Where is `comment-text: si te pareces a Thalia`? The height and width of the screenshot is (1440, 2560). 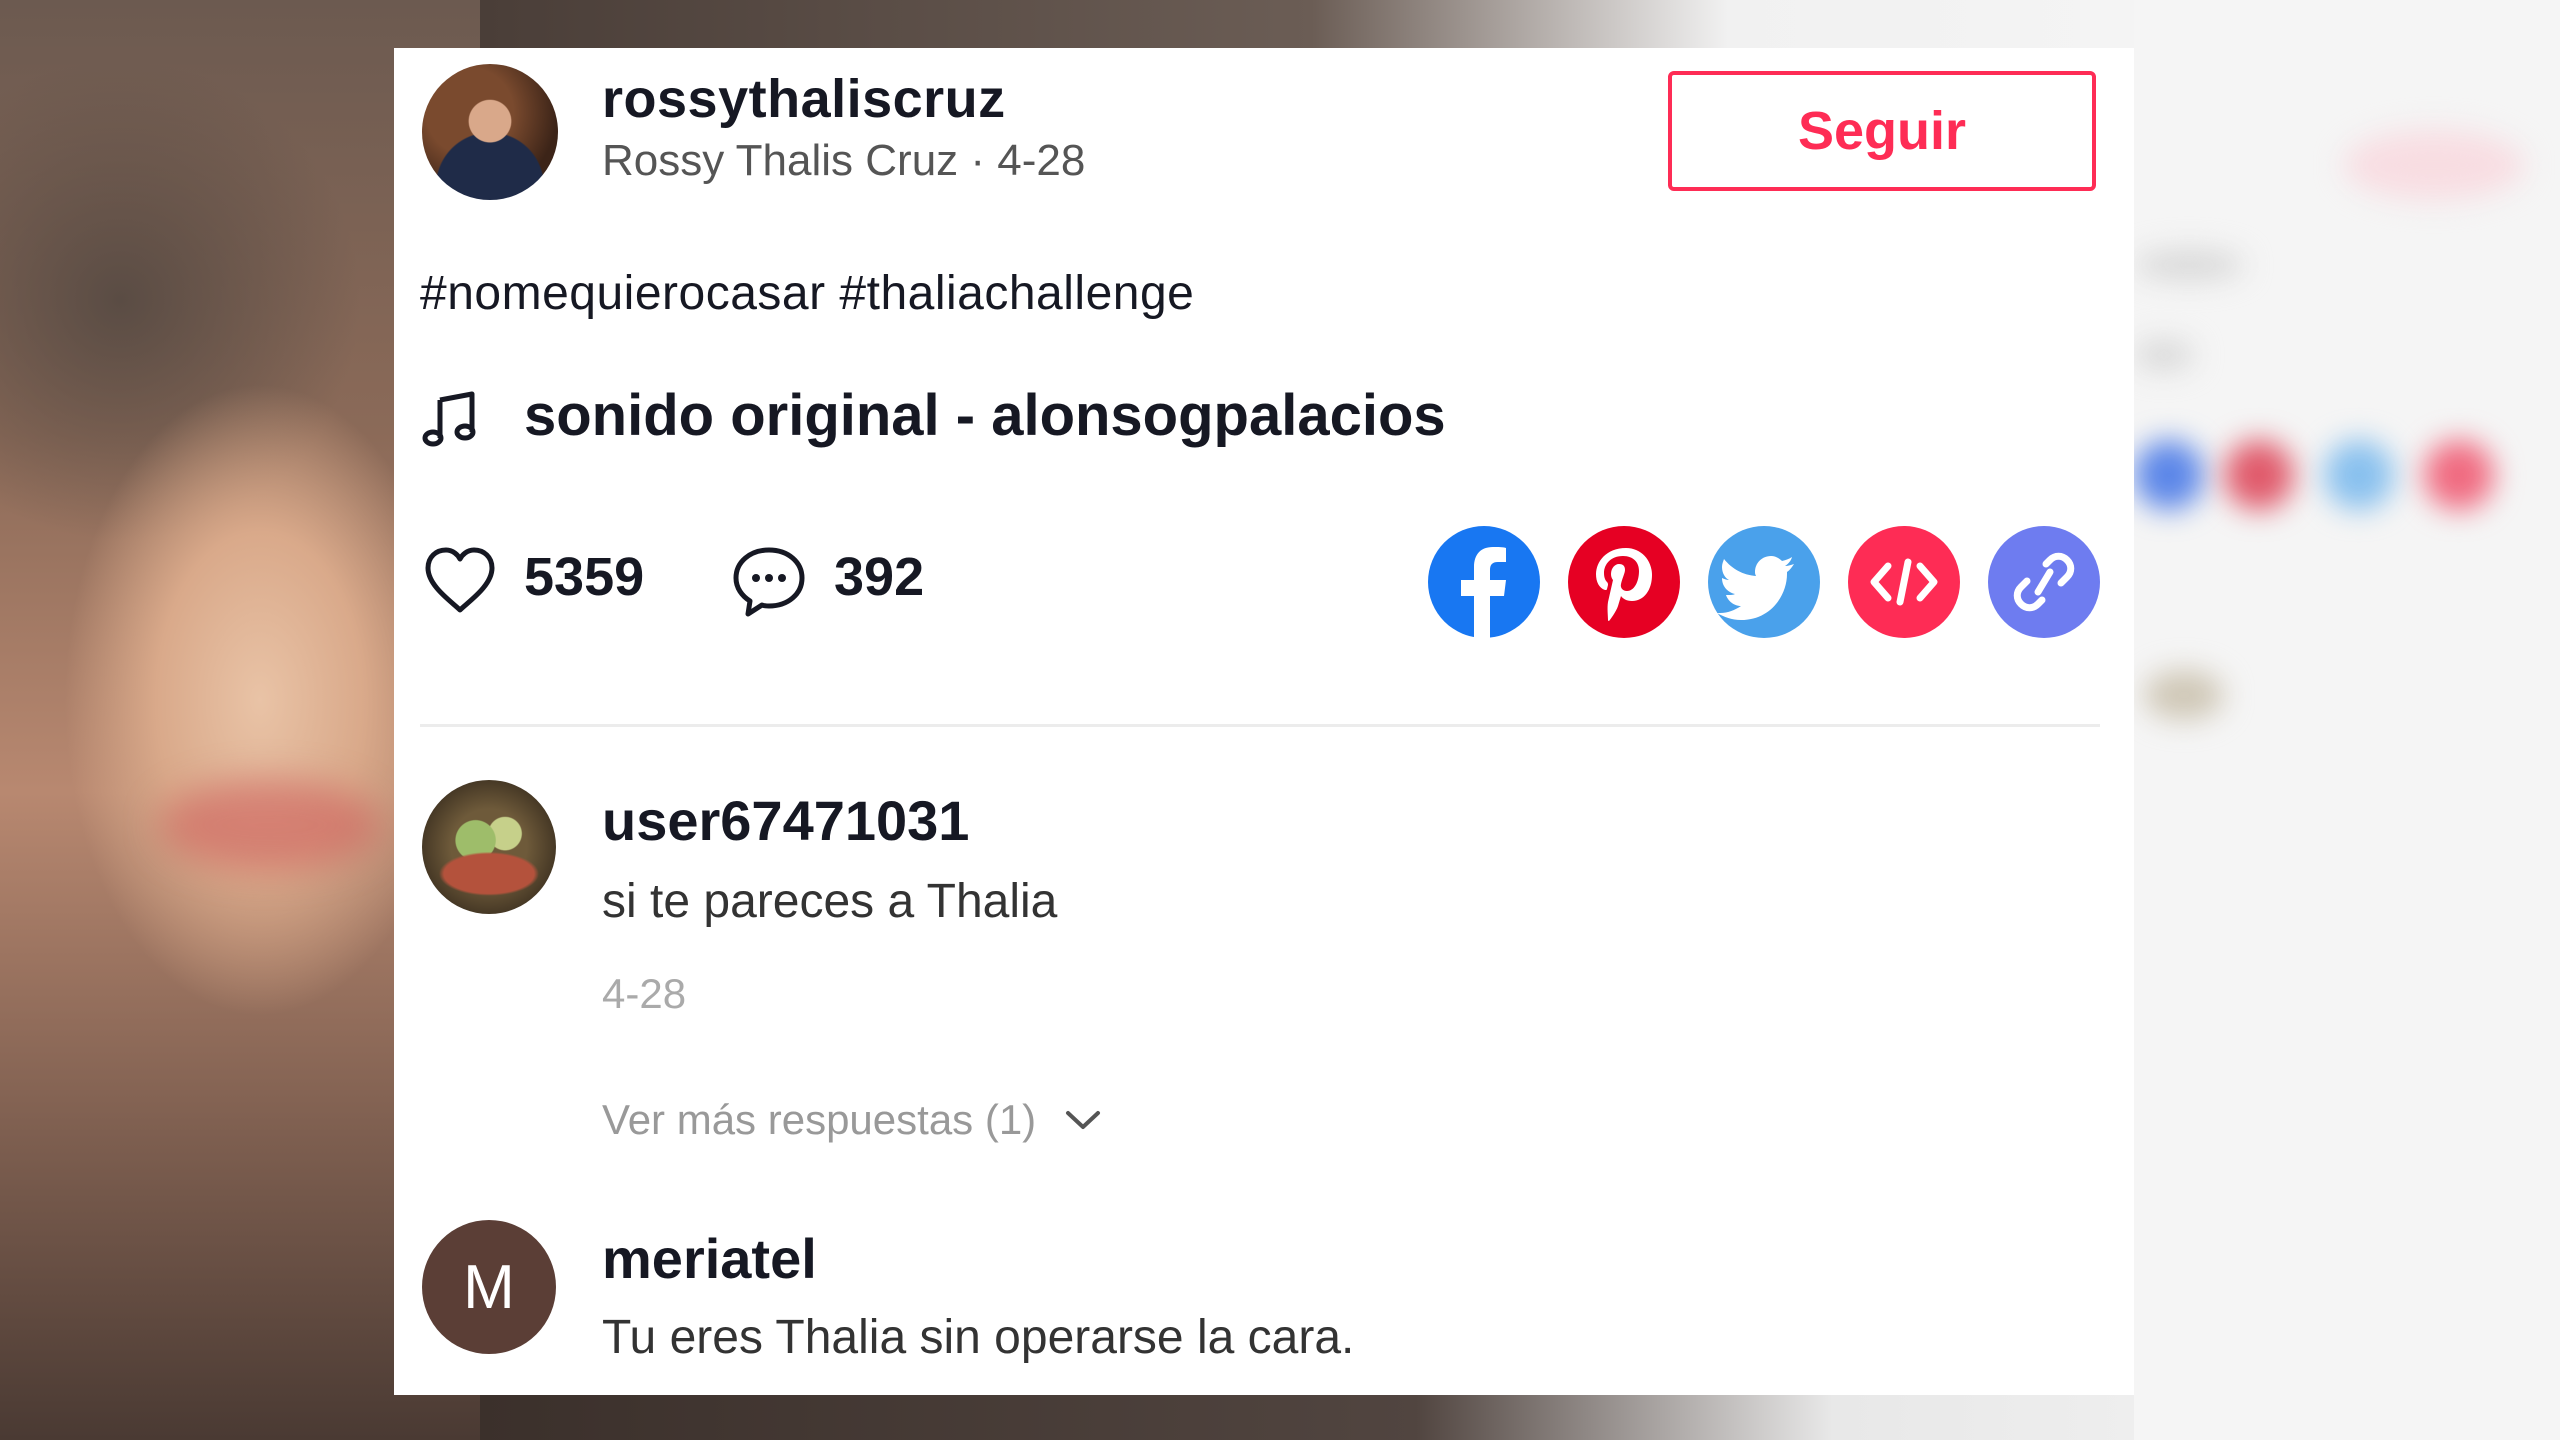
comment-text: si te pareces a Thalia is located at coordinates (830, 901).